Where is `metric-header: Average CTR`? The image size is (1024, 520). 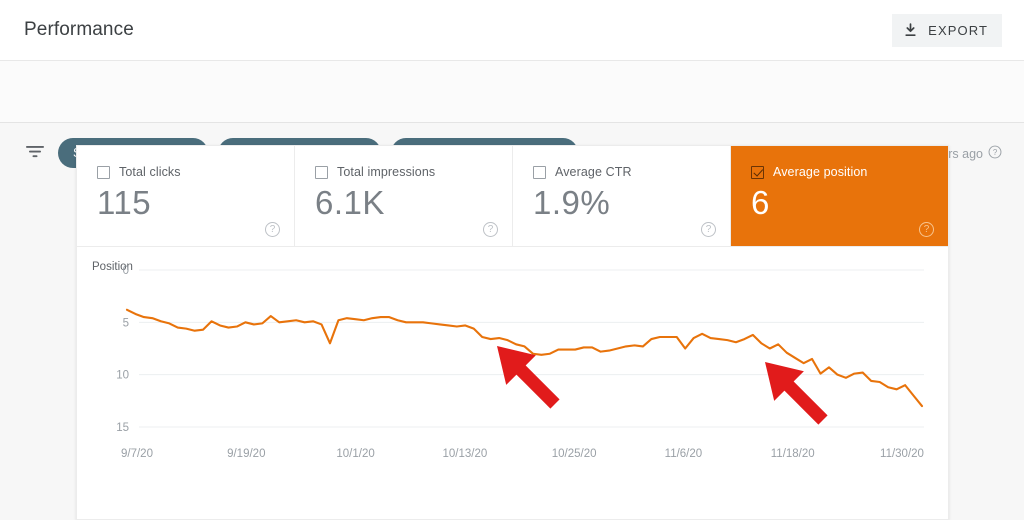
metric-header: Average CTR is located at coordinates (631, 172).